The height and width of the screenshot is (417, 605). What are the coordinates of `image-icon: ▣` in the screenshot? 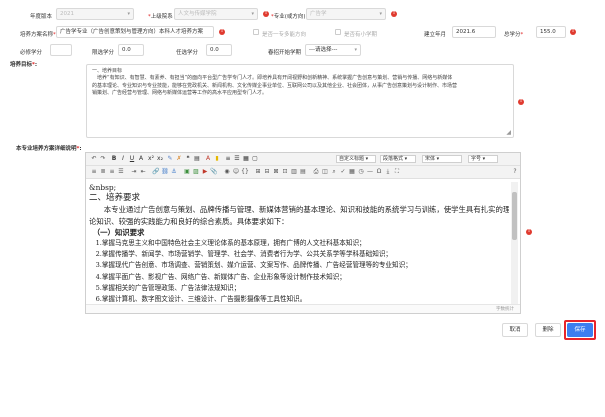 It's located at (187, 172).